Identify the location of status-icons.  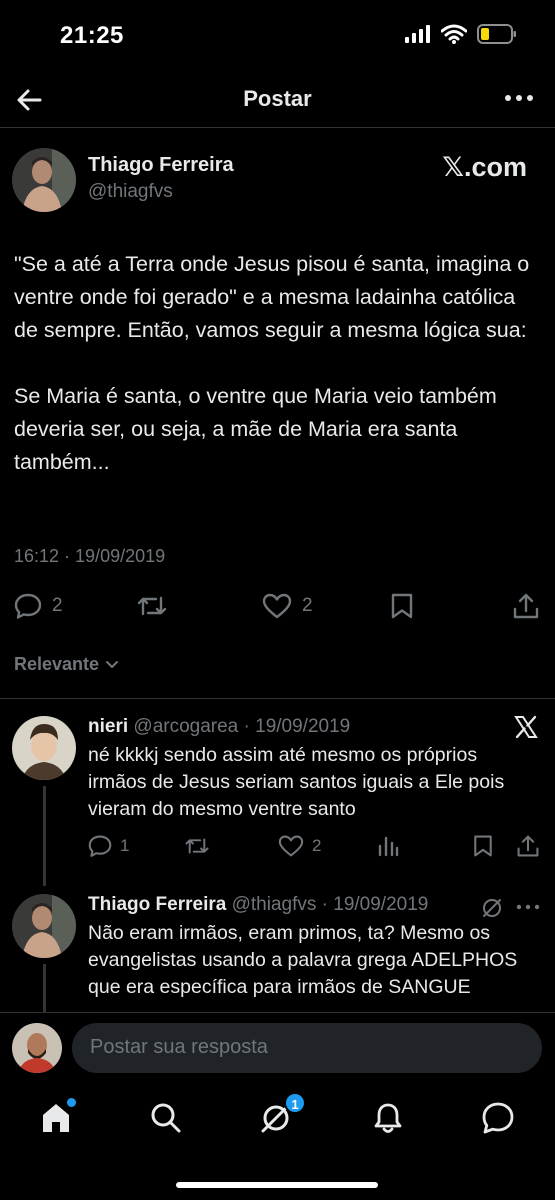
(461, 34).